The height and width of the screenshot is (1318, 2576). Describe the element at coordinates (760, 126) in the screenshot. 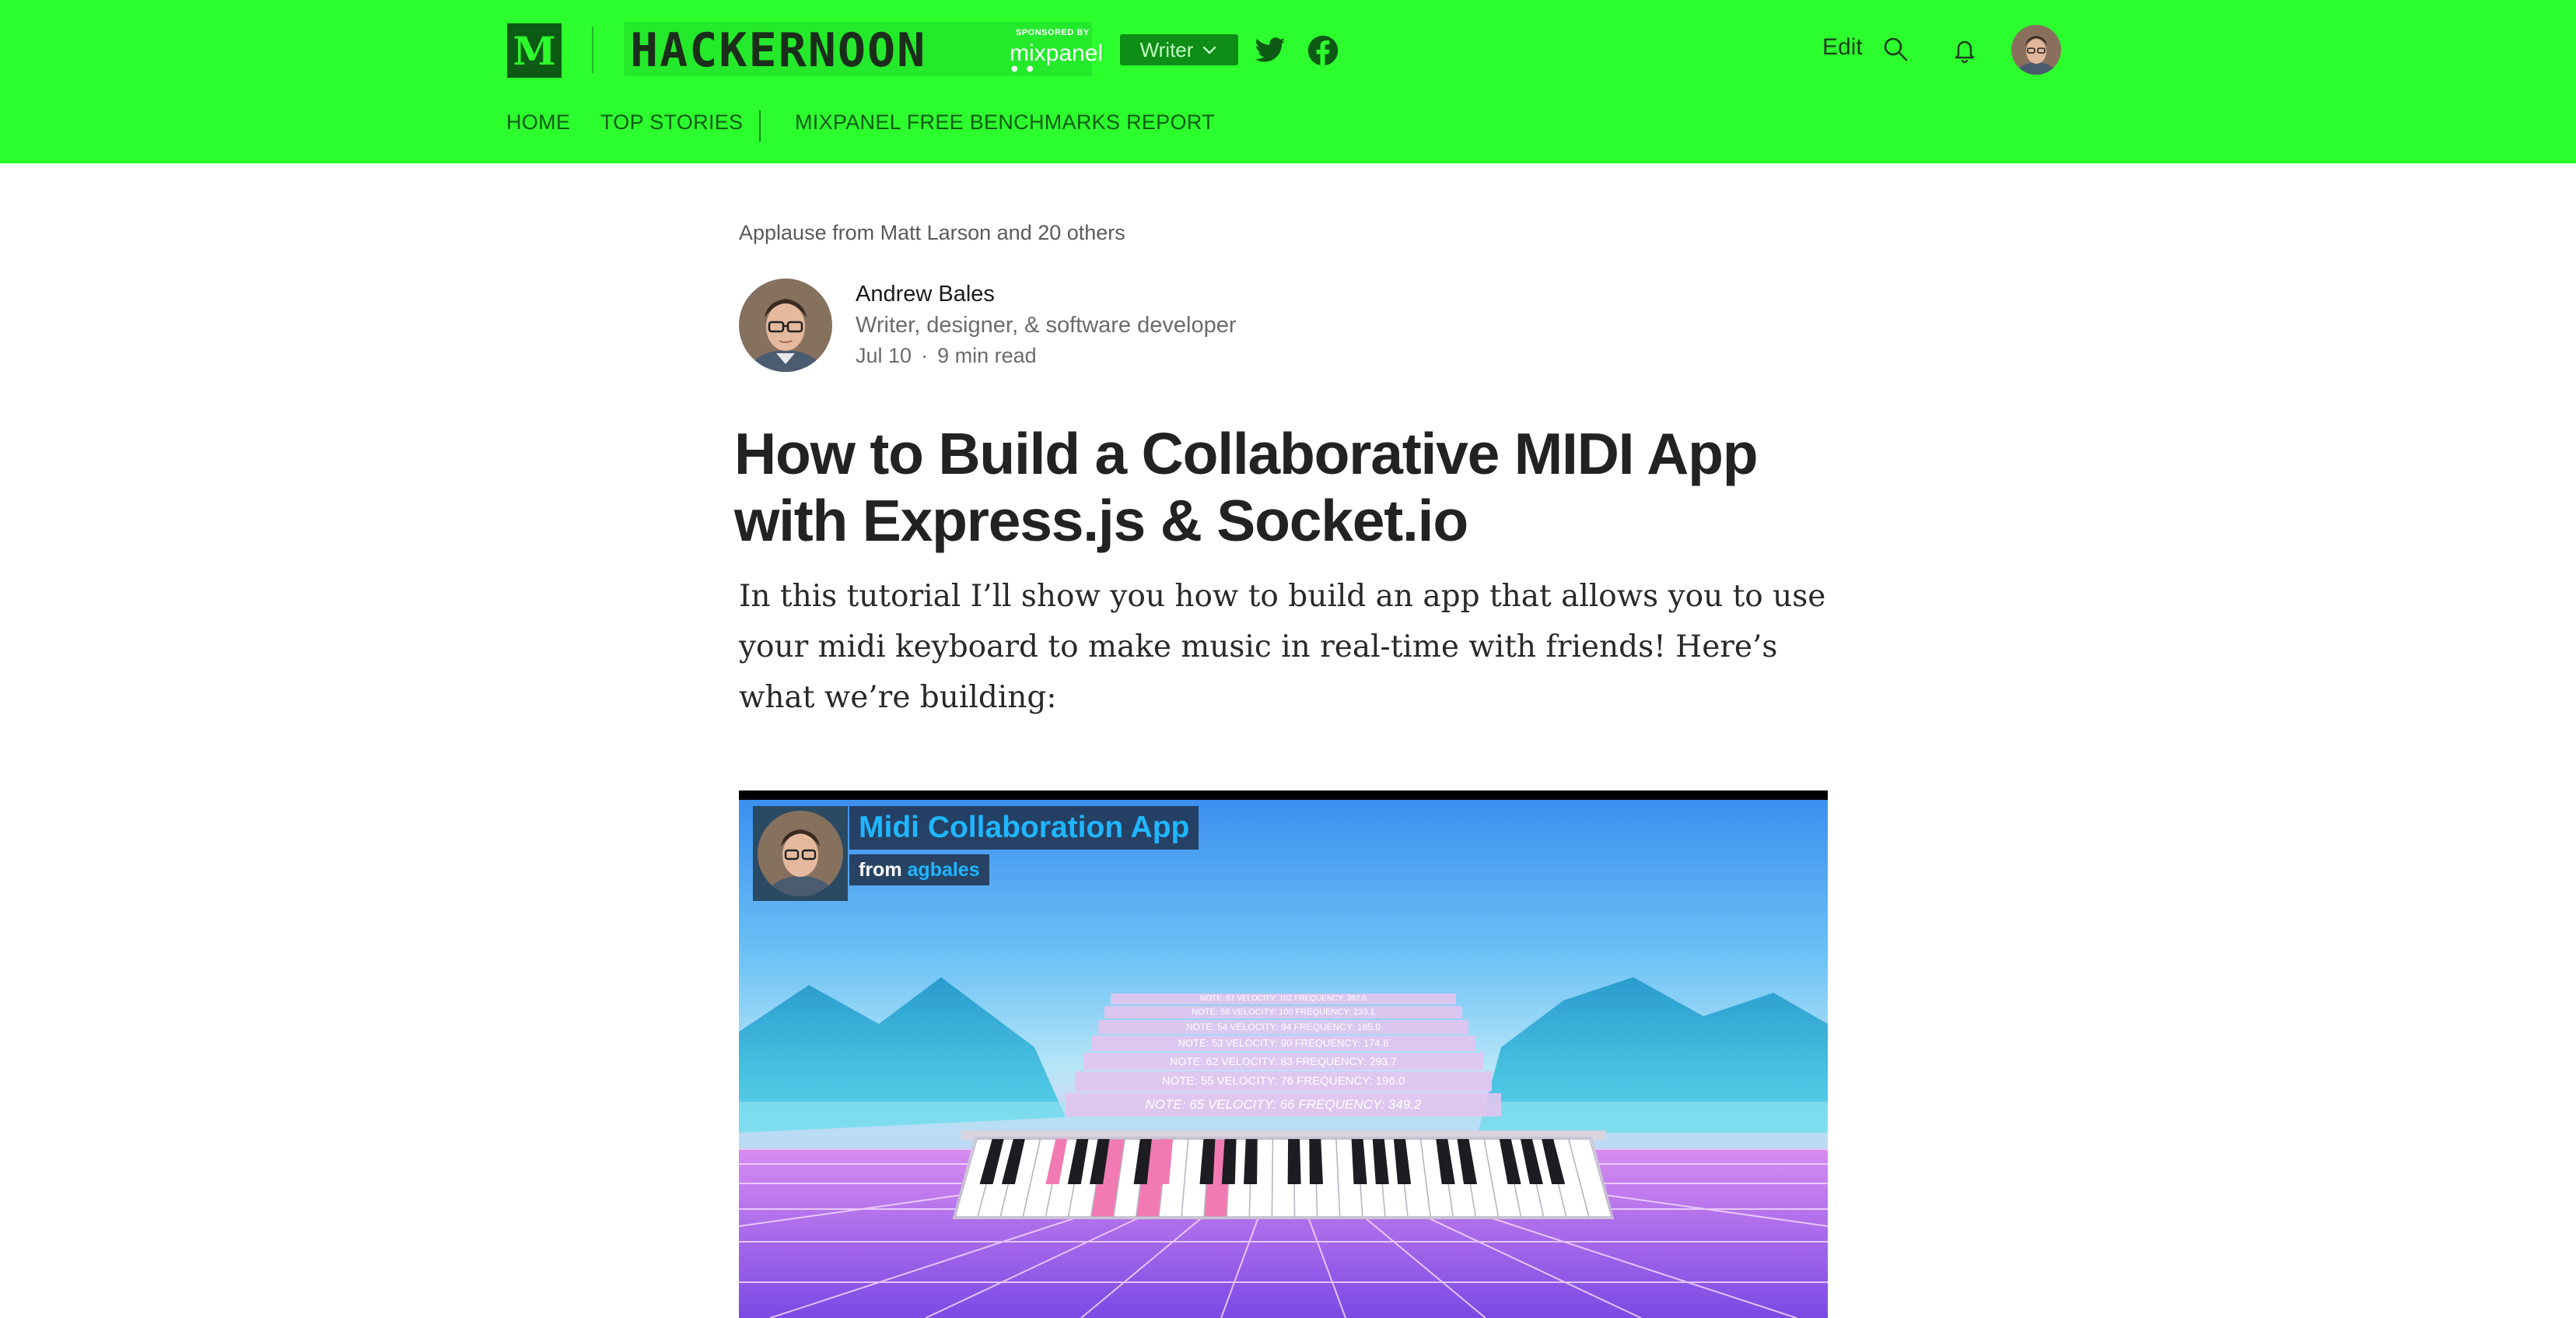

I see `nav-divider` at that location.